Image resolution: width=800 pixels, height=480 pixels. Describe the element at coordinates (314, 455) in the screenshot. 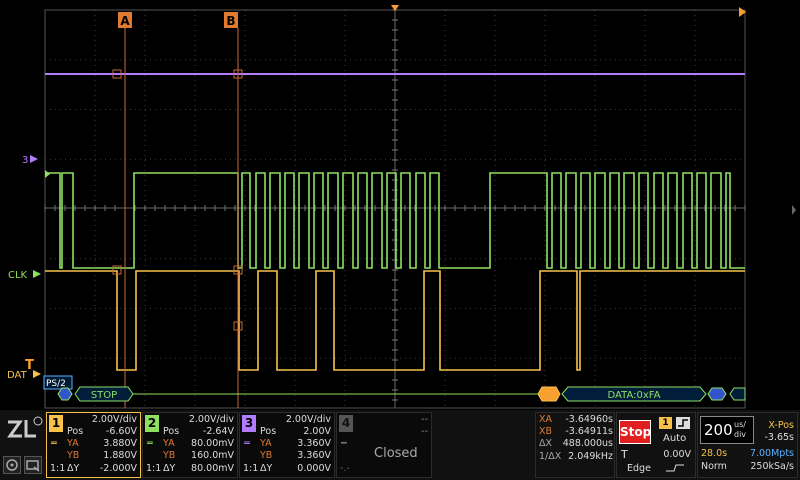

I see `ch3-yb-value: 3.360V` at that location.